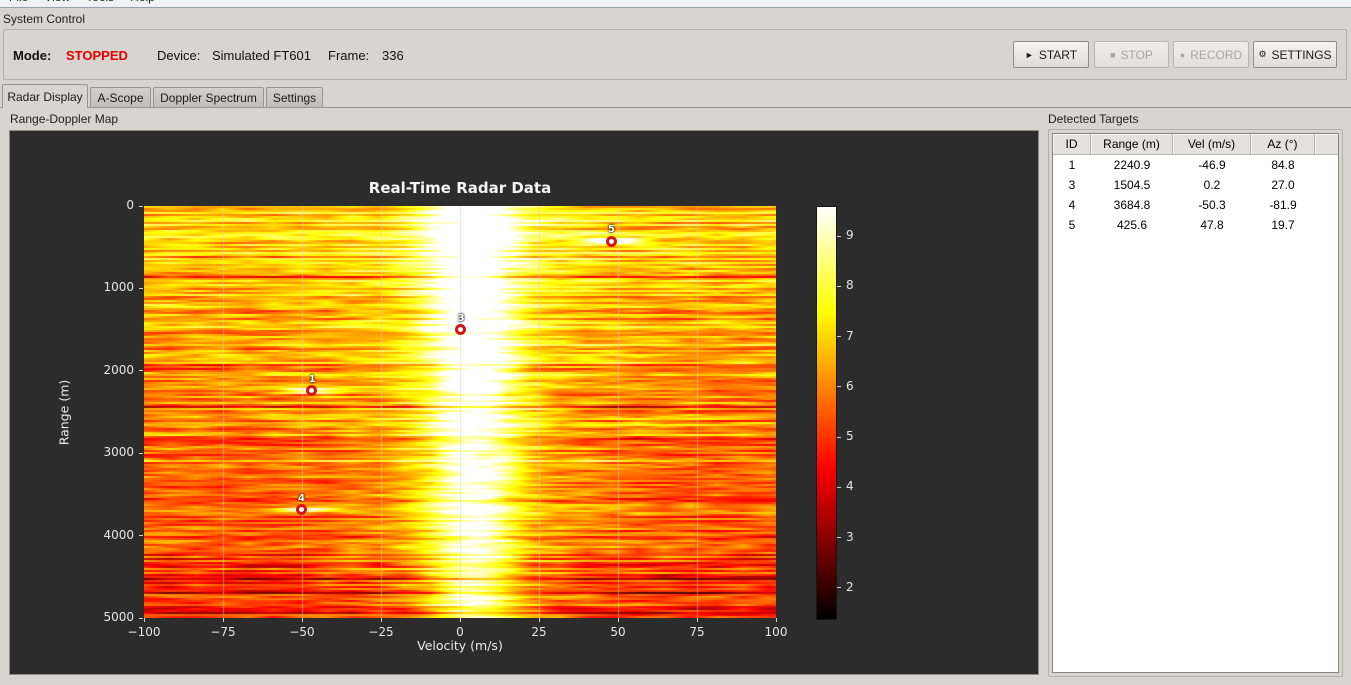 The width and height of the screenshot is (1351, 685). What do you see at coordinates (460, 188) in the screenshot?
I see `chart-title: Real-Time Radar Data` at bounding box center [460, 188].